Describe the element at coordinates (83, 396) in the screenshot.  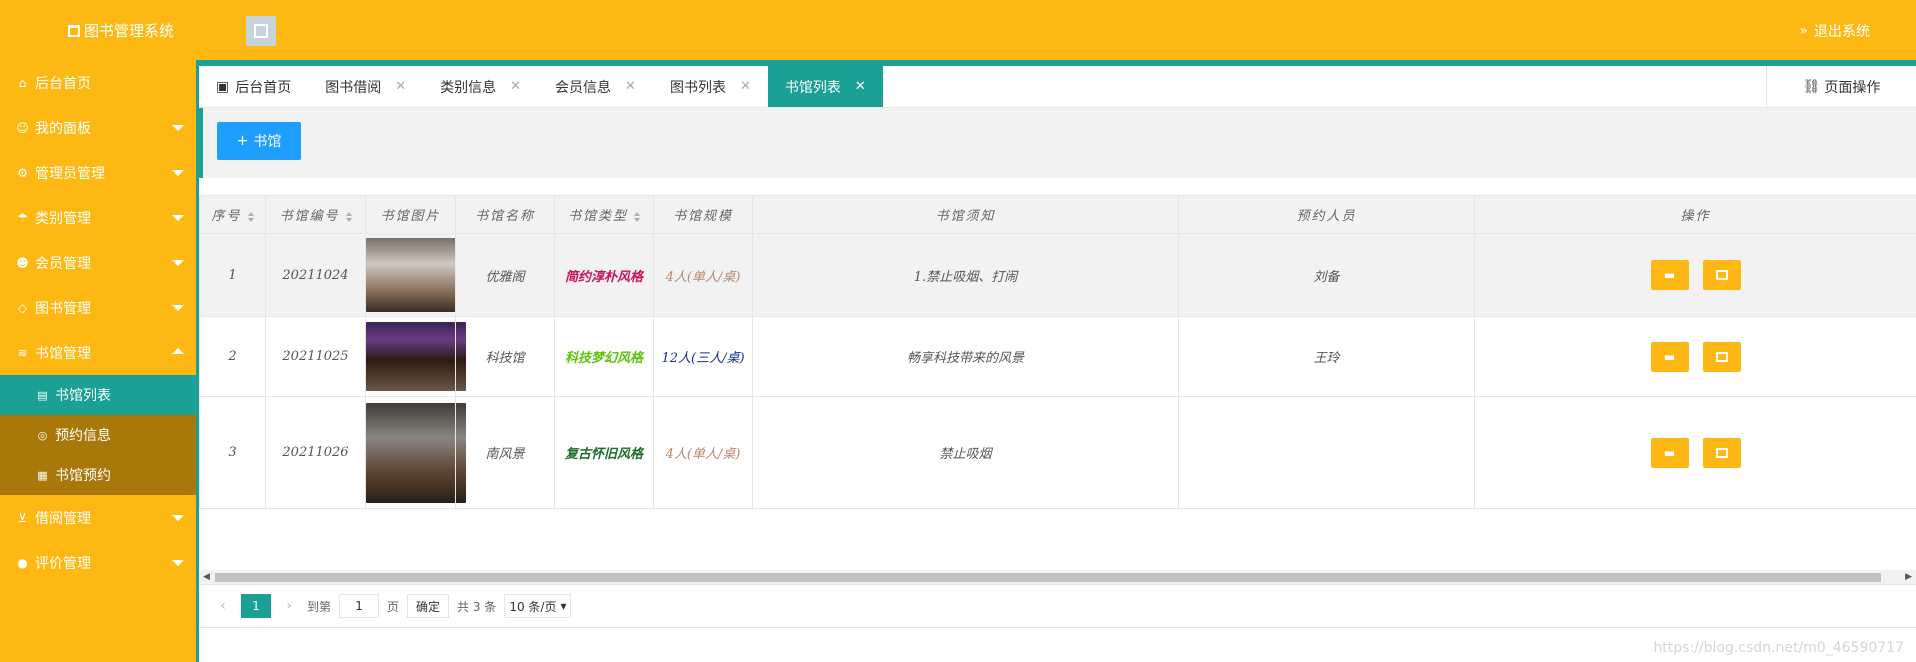
I see `sidebar-subitem-label: 书馆列表` at that location.